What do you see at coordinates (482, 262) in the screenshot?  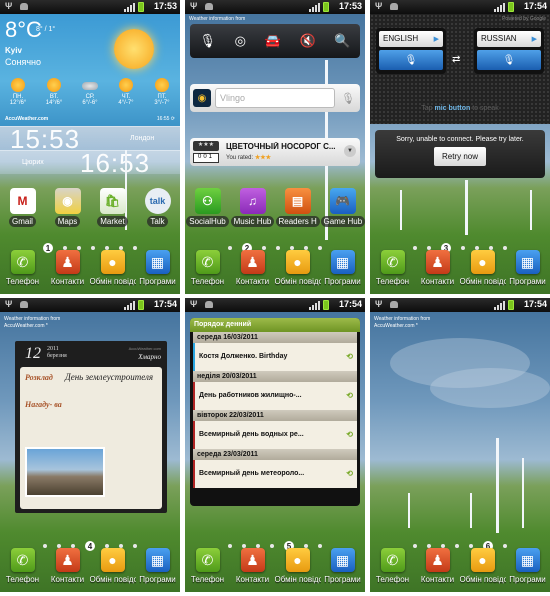 I see `message-icon: ●` at bounding box center [482, 262].